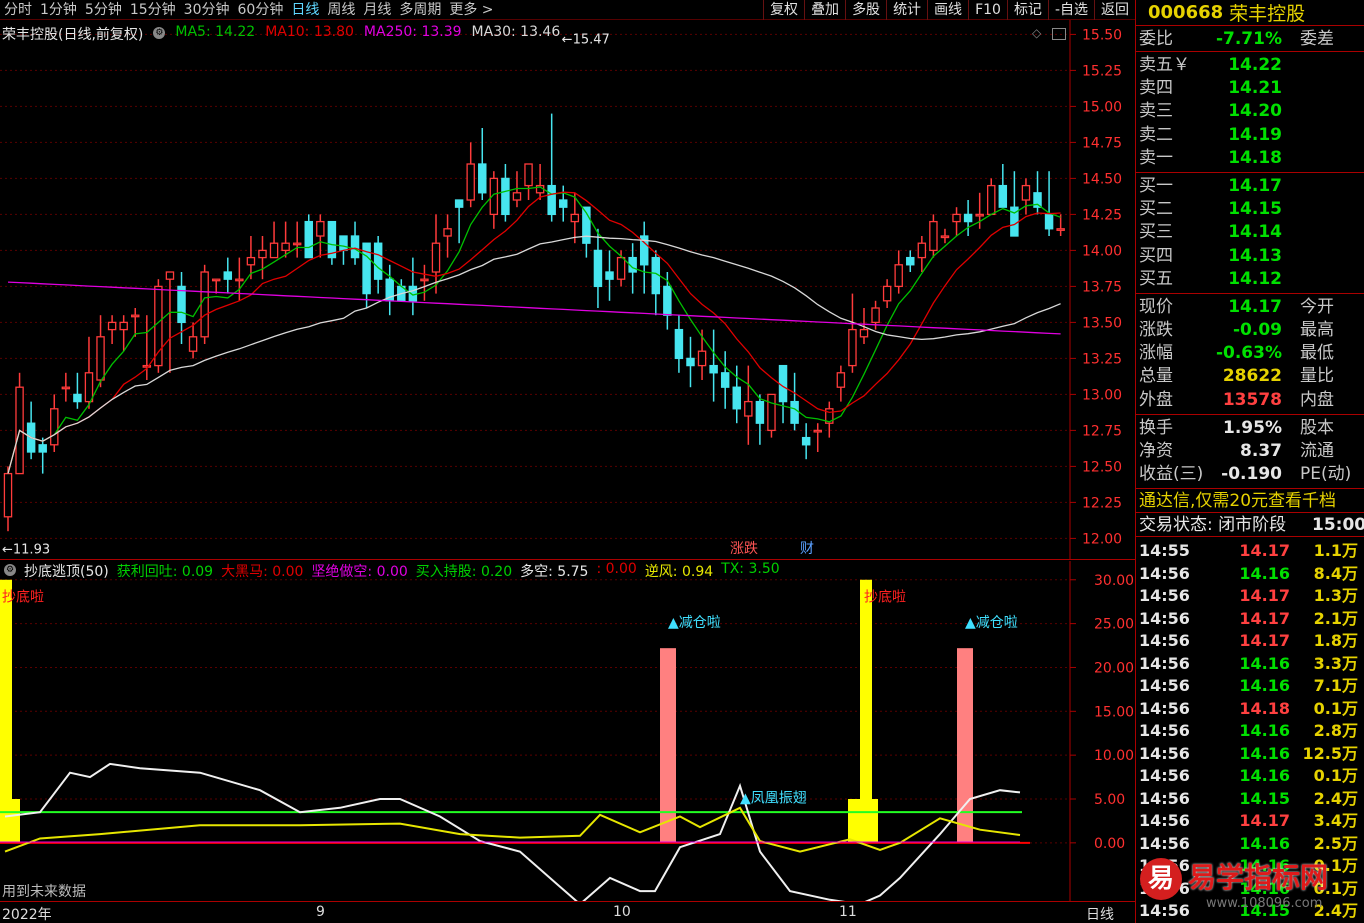 The width and height of the screenshot is (1364, 923). I want to click on statistics-button: 统计, so click(906, 10).